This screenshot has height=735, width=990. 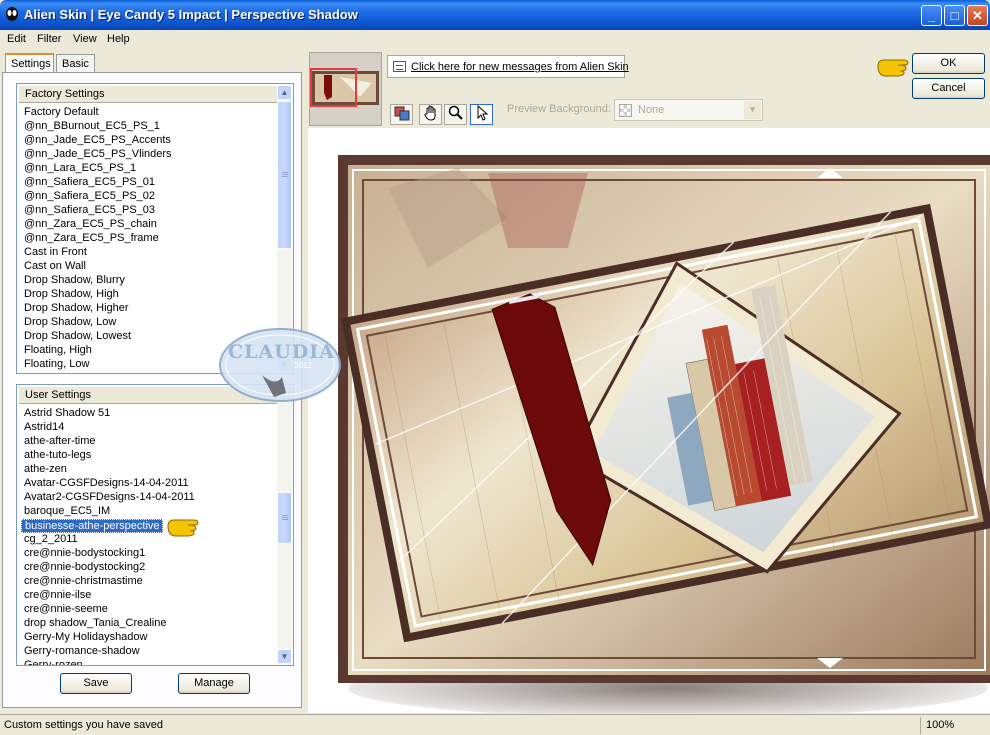 What do you see at coordinates (954, 15) in the screenshot?
I see `maximize-button: □` at bounding box center [954, 15].